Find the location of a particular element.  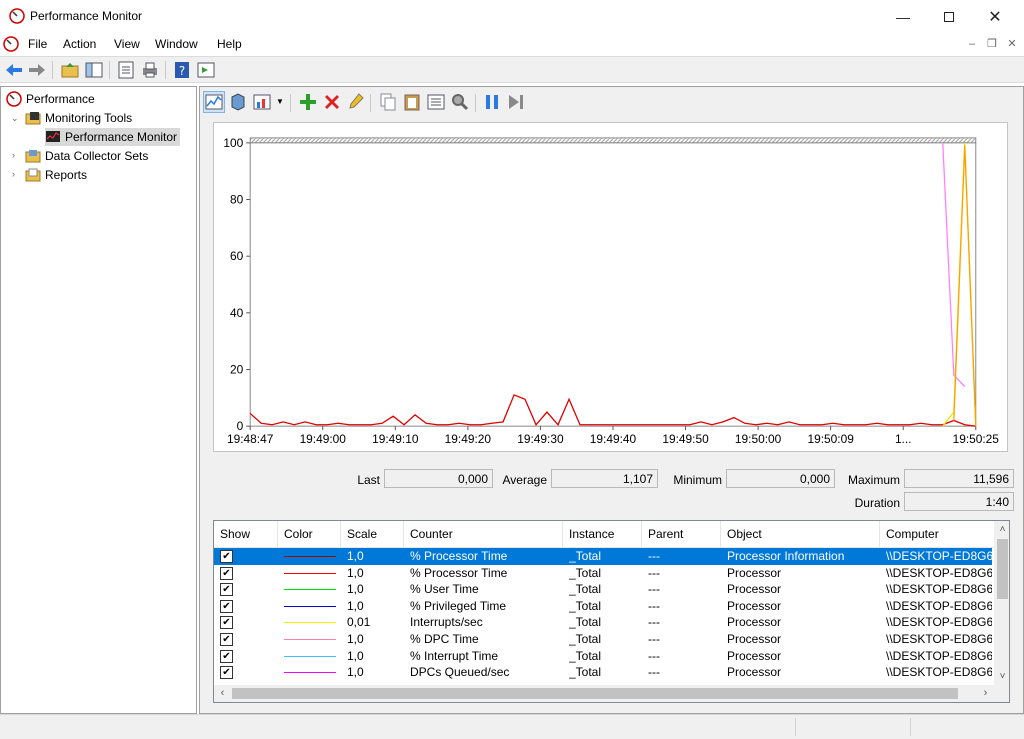

mdi-close-button: ✕ is located at coordinates (1012, 44).